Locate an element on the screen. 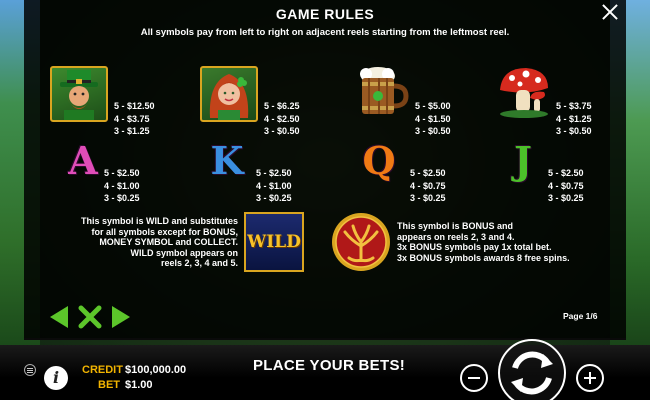 The image size is (650, 400). wild-label: WILD is located at coordinates (274, 242).